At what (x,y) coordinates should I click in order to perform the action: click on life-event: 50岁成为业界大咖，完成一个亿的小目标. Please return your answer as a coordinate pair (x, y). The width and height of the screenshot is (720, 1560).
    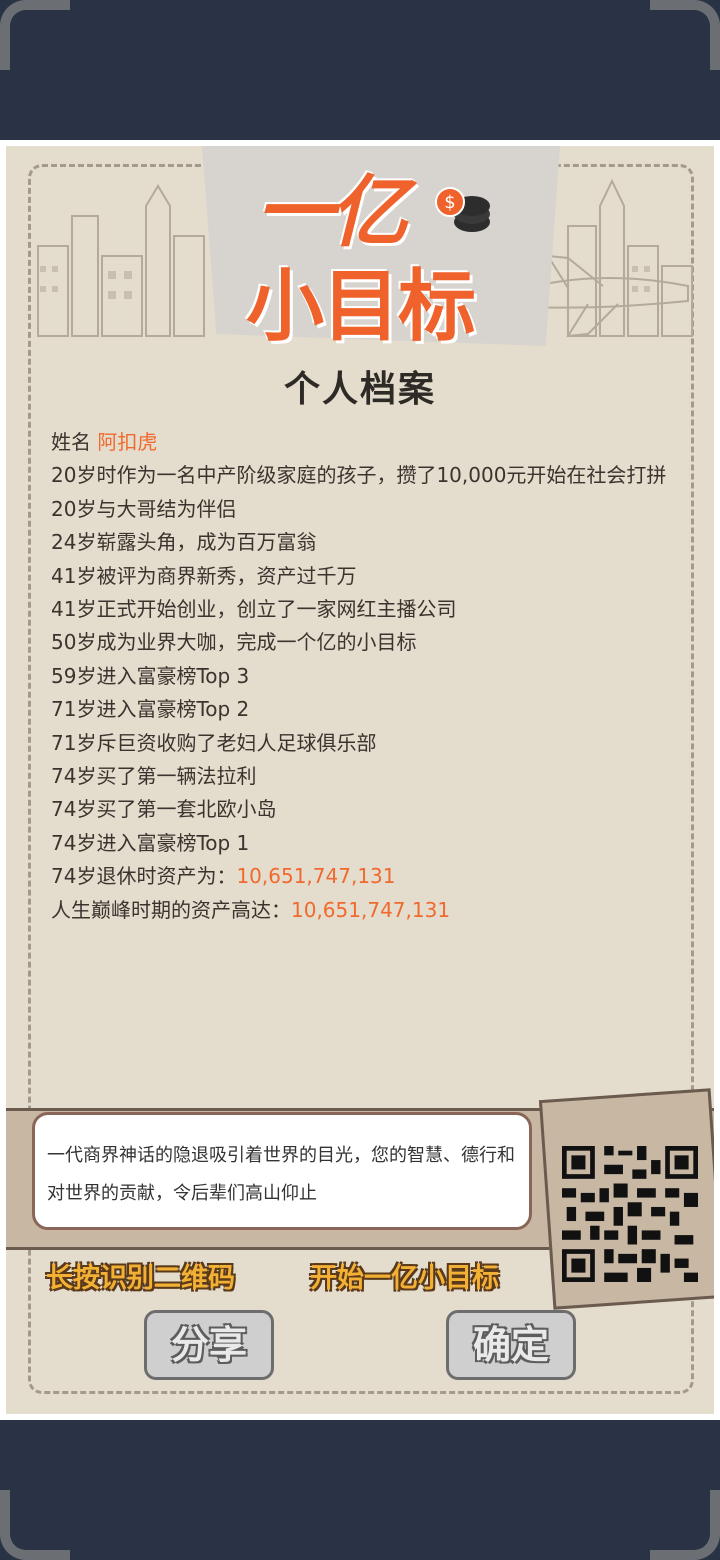
    Looking at the image, I should click on (234, 642).